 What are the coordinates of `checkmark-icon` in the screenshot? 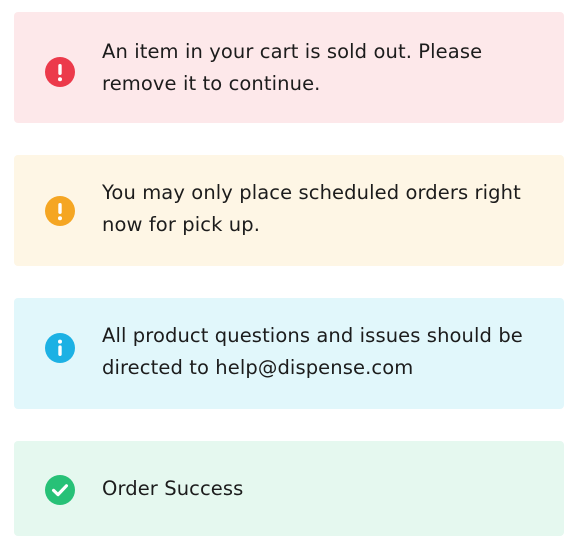 It's located at (60, 490).